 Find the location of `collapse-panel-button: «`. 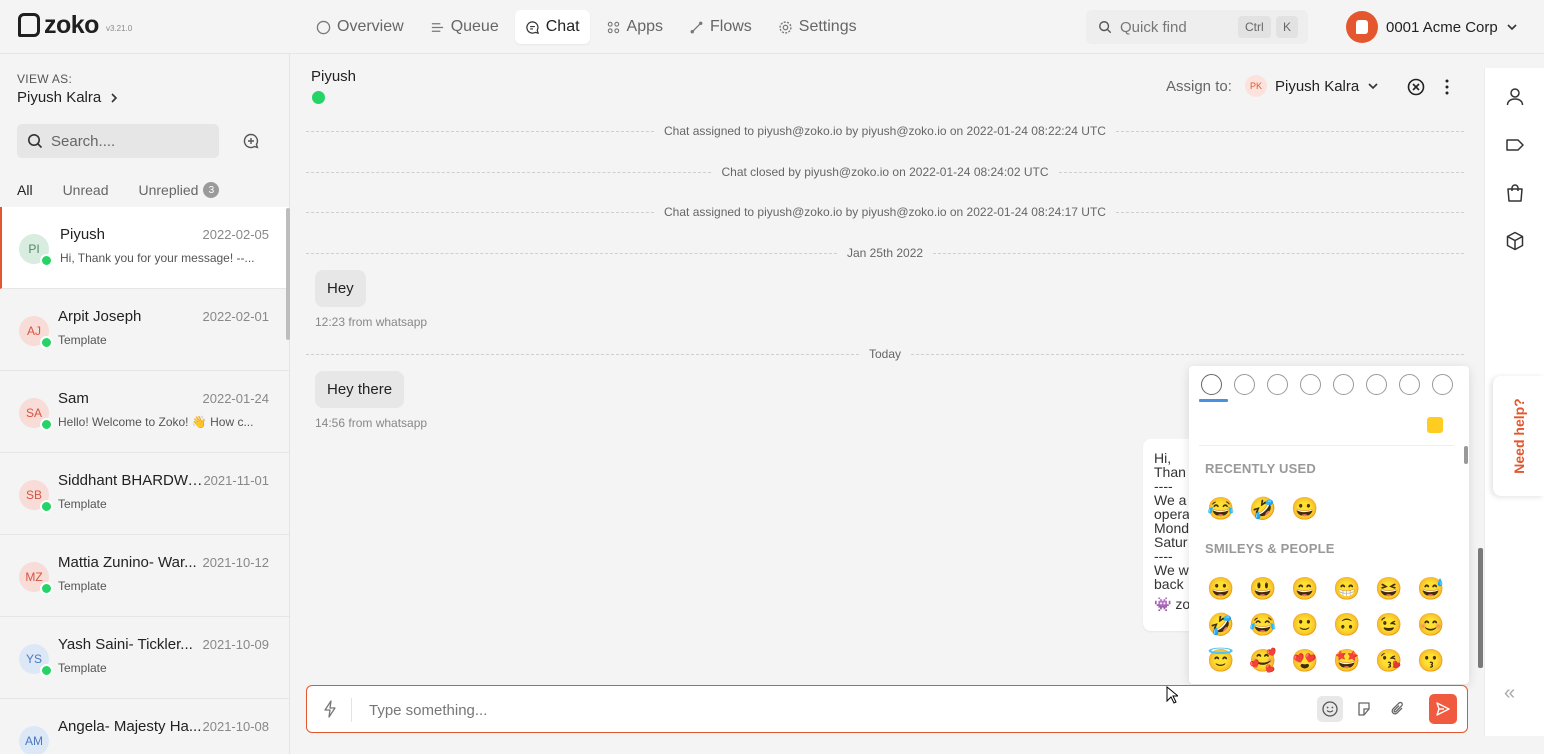

collapse-panel-button: « is located at coordinates (1509, 693).